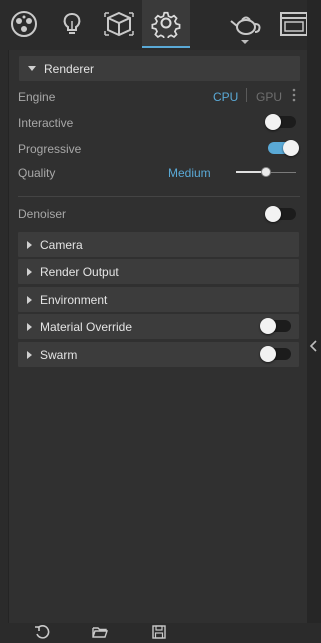 The width and height of the screenshot is (321, 643). Describe the element at coordinates (42, 214) in the screenshot. I see `denoiser-label: Denoiser` at that location.